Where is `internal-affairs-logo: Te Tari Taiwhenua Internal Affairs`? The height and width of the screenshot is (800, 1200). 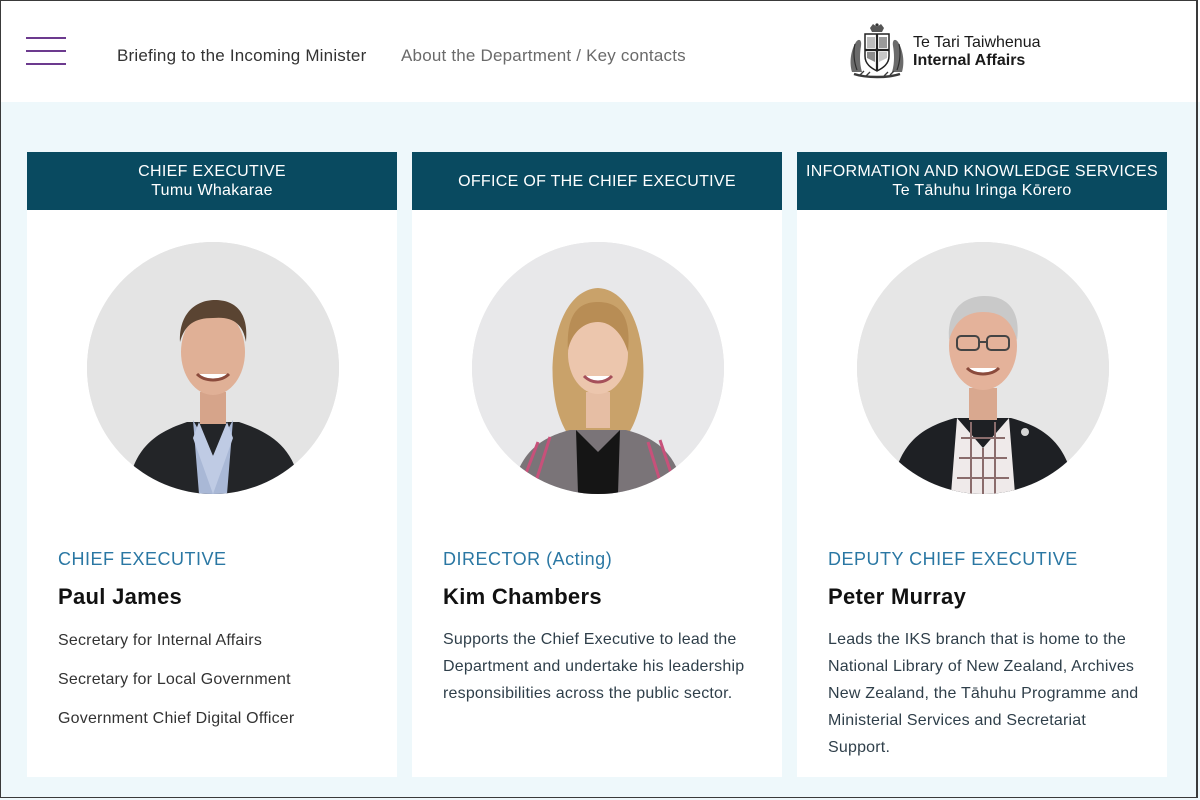
internal-affairs-logo: Te Tari Taiwhenua Internal Affairs is located at coordinates (956, 51).